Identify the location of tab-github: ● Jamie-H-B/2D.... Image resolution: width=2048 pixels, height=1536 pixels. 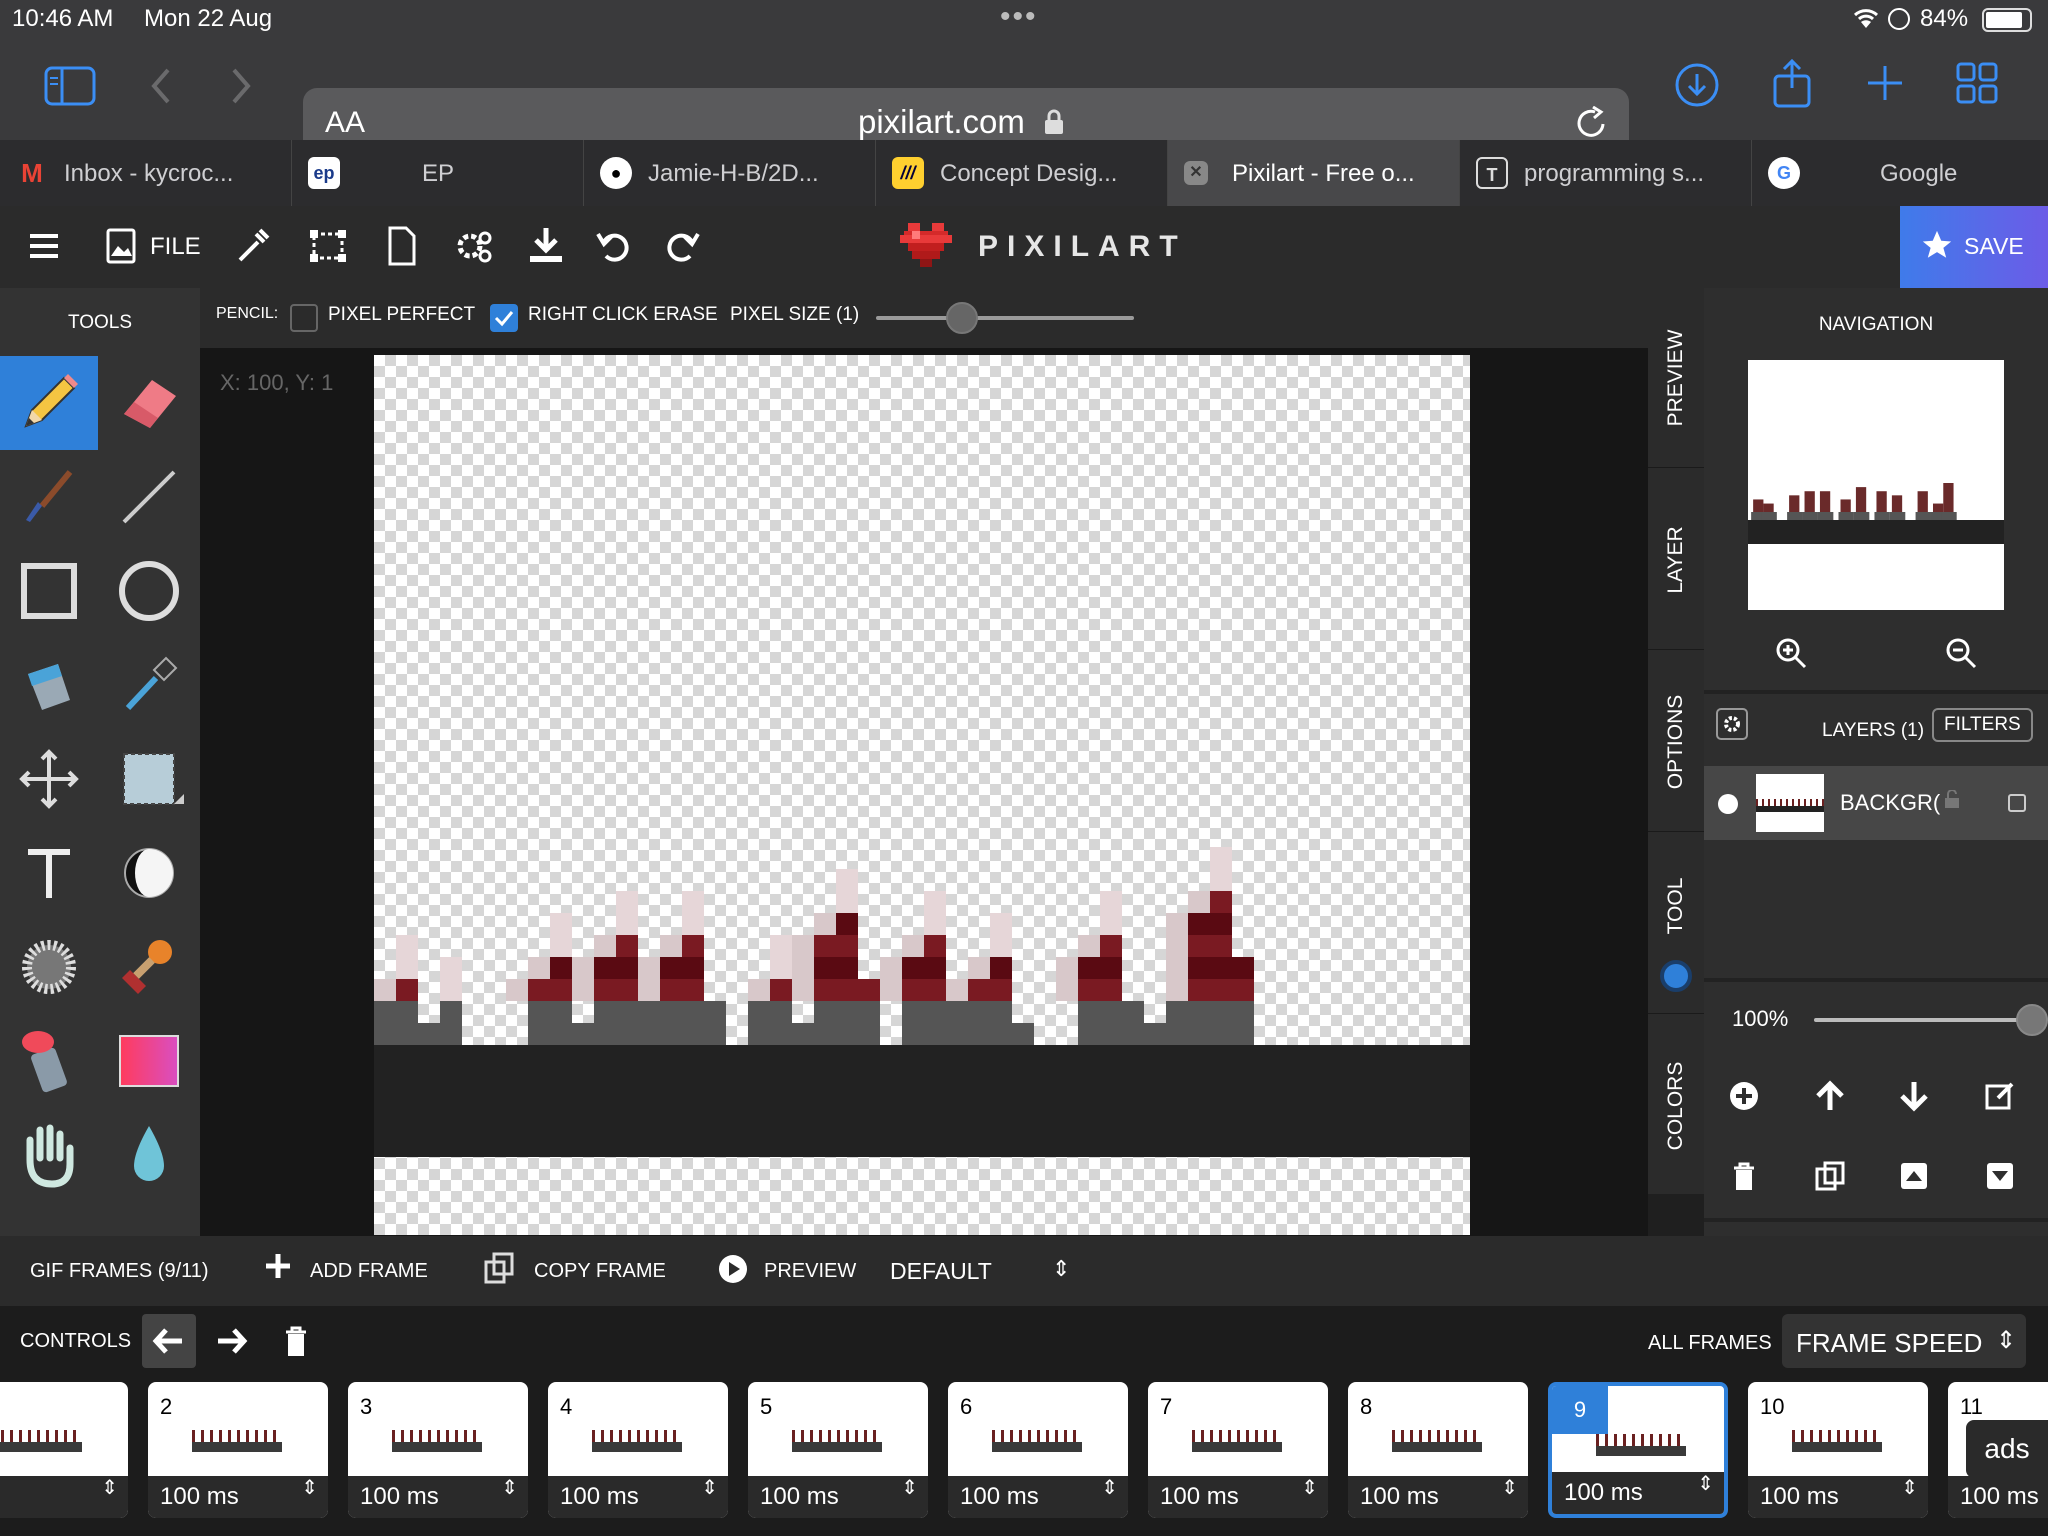
(730, 173).